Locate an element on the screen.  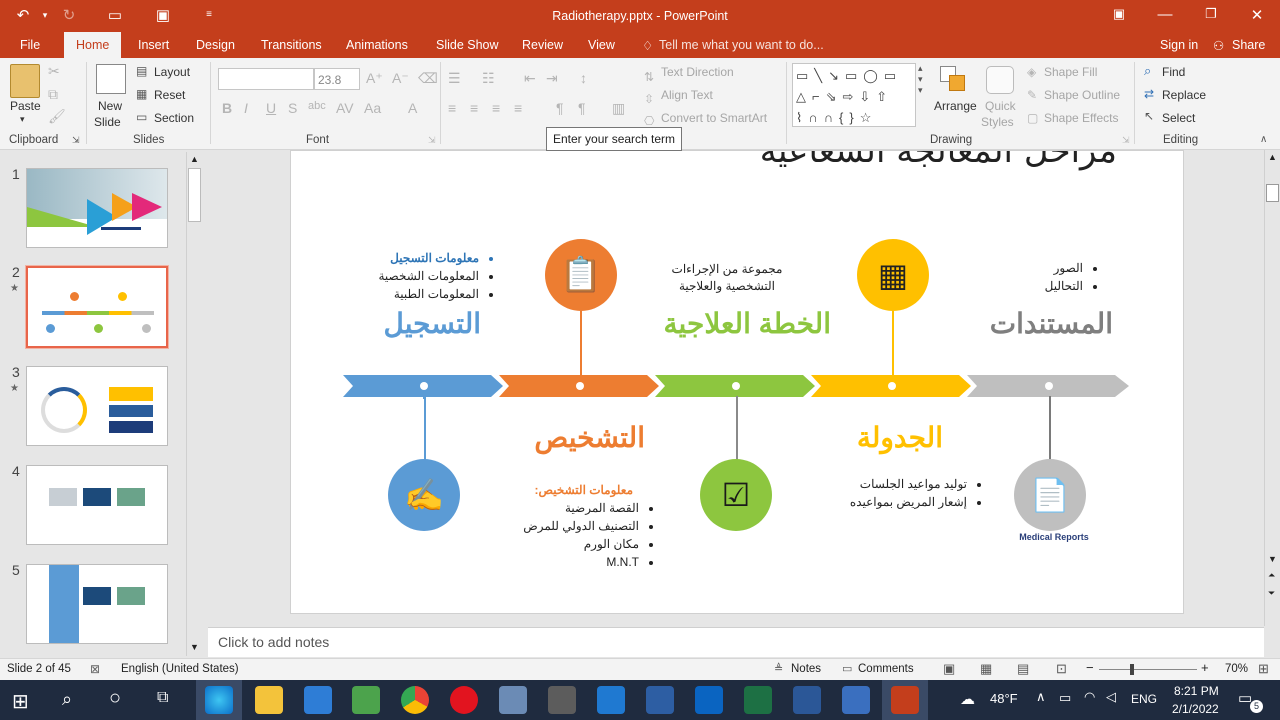
zoom-level: 70% is located at coordinates (1236, 669).